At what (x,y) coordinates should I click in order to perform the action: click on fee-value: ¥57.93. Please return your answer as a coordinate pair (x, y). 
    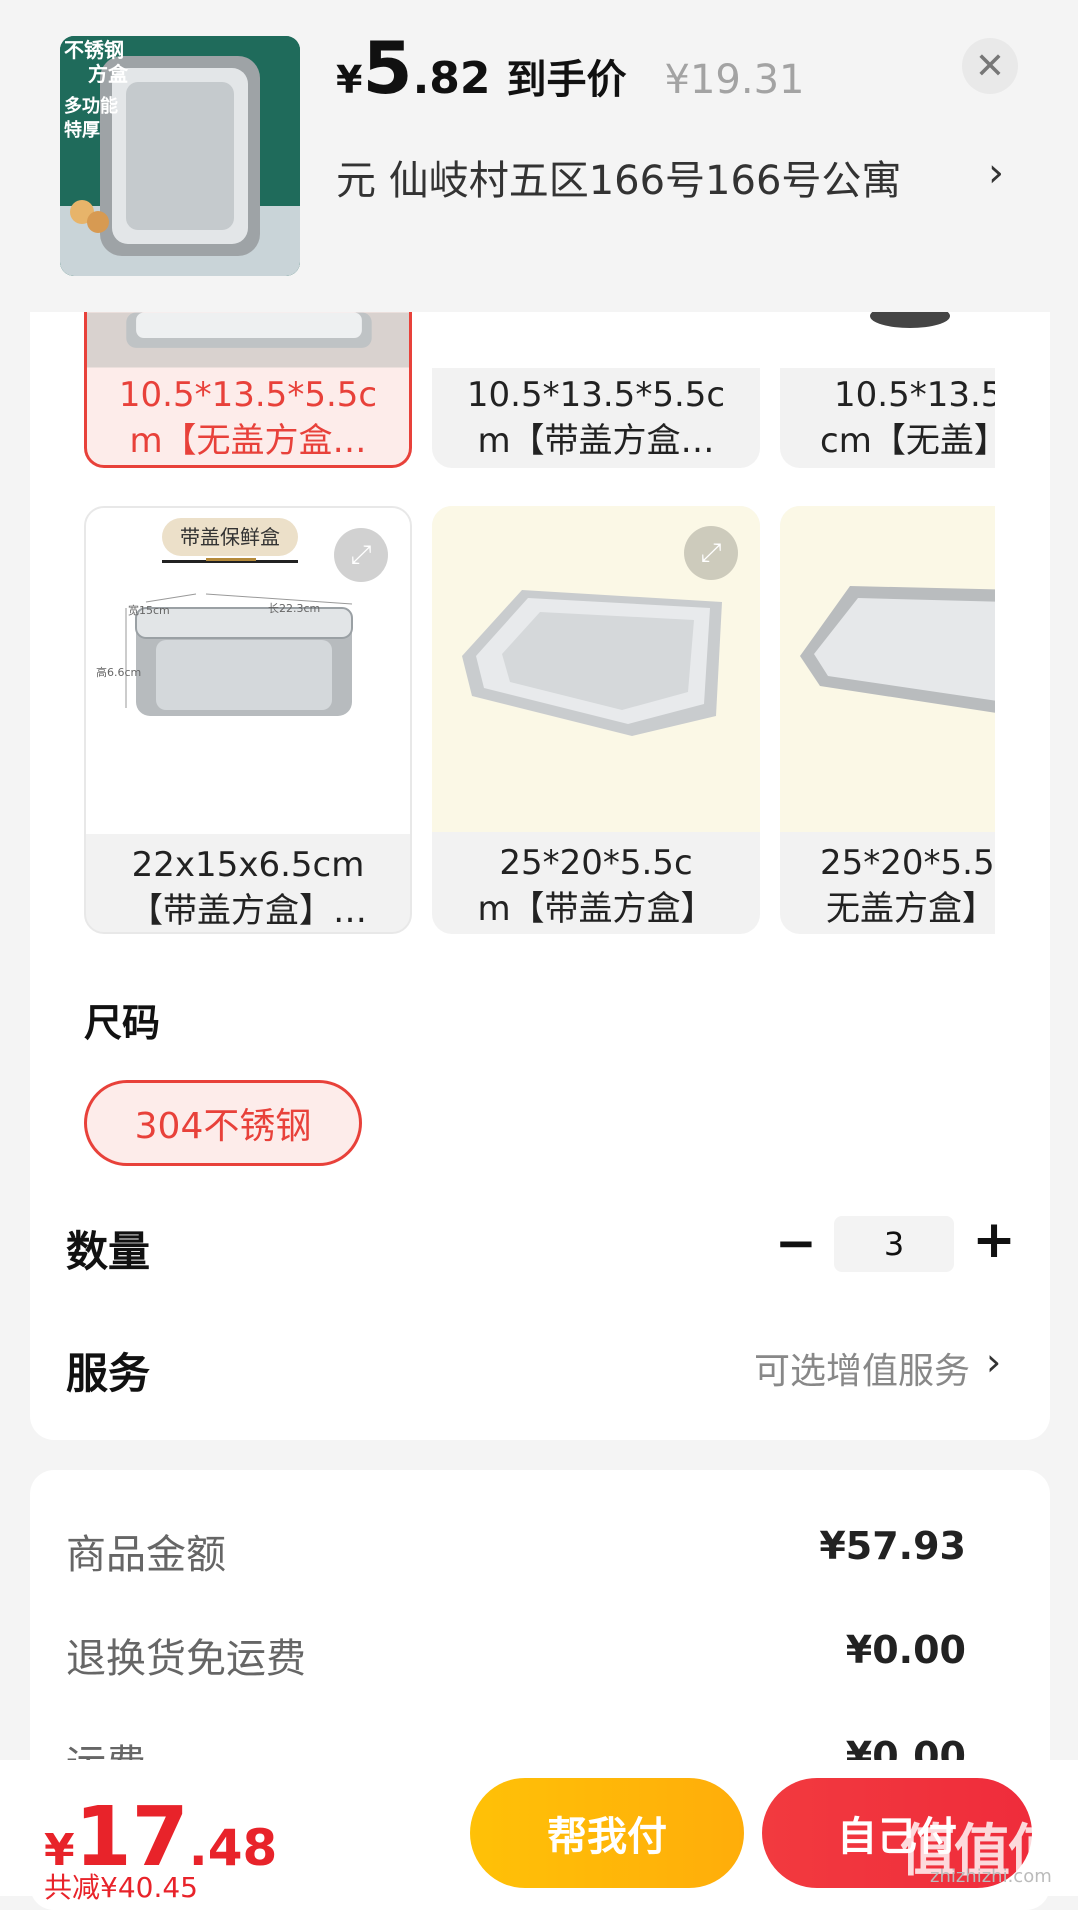
    Looking at the image, I should click on (892, 1546).